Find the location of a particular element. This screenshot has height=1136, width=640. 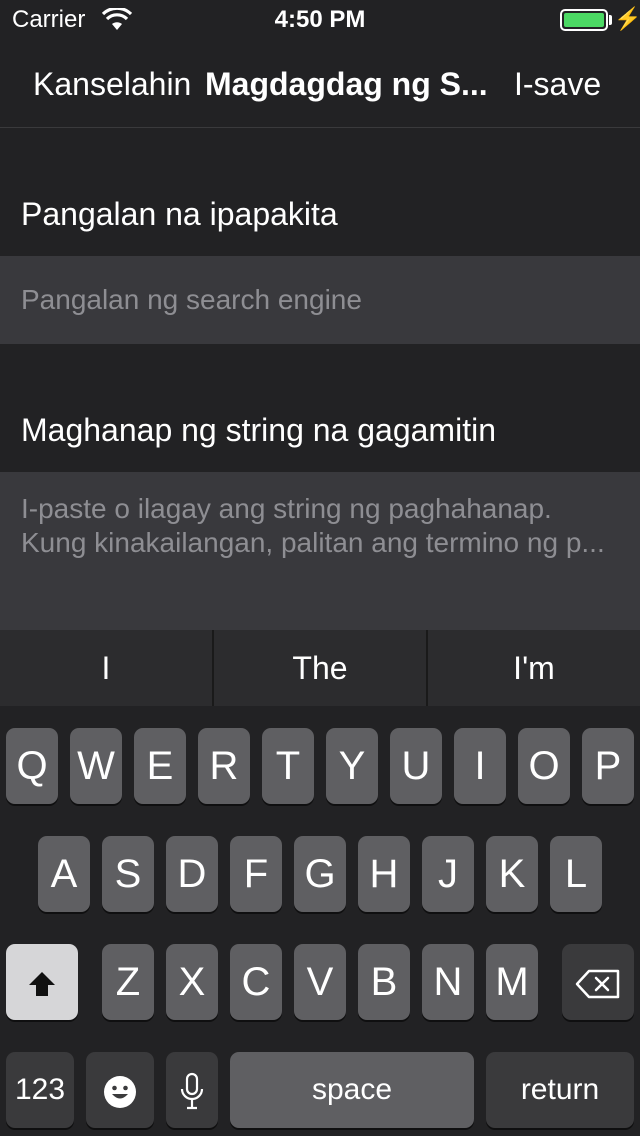

key-x: X is located at coordinates (192, 982).